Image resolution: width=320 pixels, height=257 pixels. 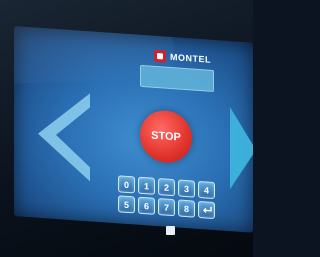 I want to click on keypad-key-label: 8, so click(x=186, y=208).